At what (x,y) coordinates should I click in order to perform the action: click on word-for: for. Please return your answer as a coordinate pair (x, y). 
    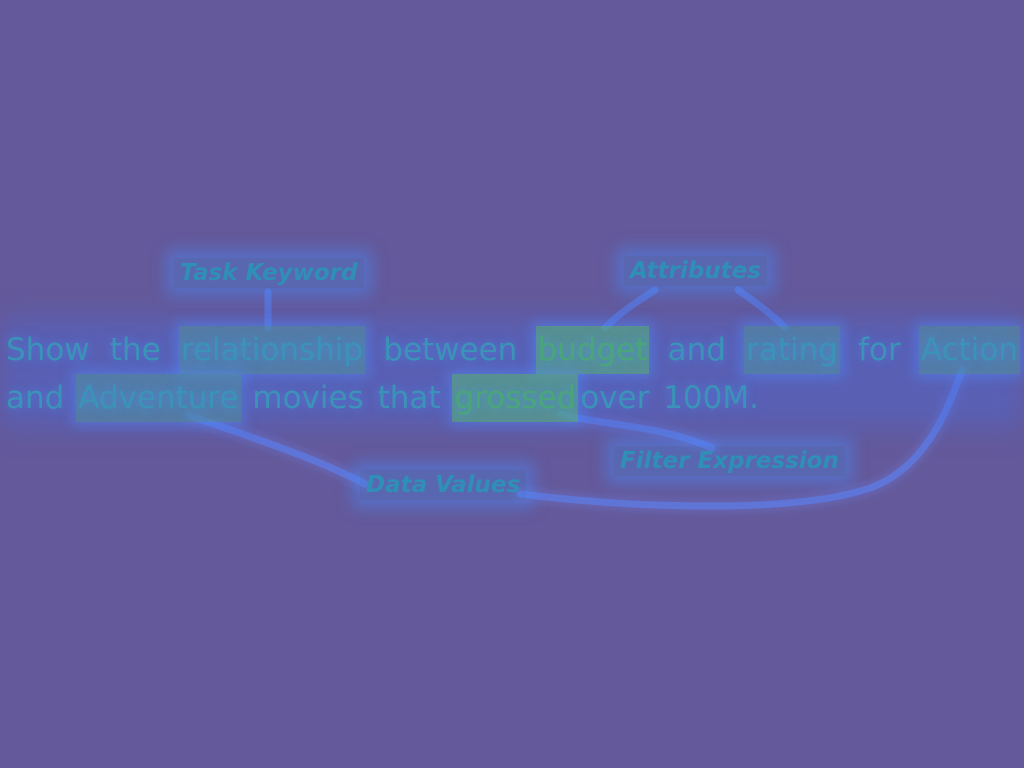
    Looking at the image, I should click on (879, 350).